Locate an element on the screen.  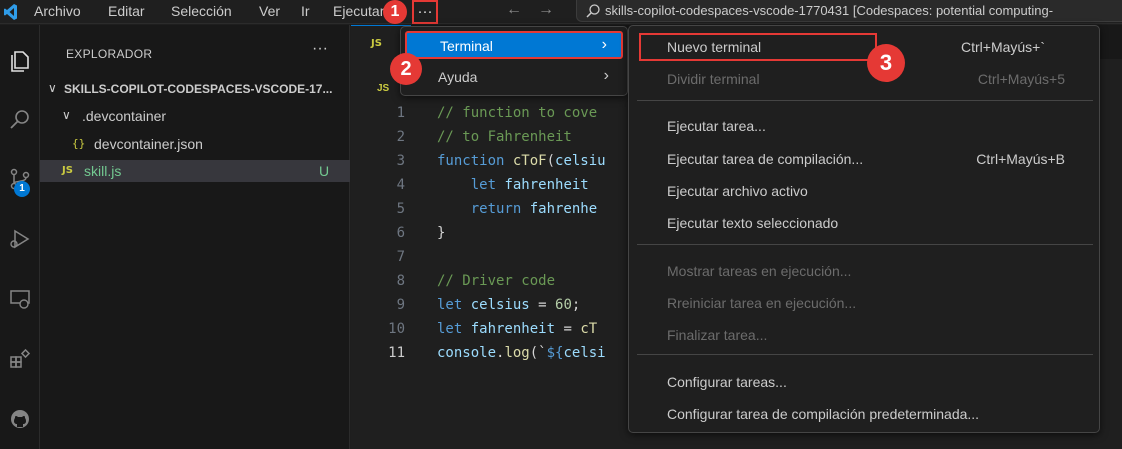
code-token: cToF is located at coordinates (529, 161).